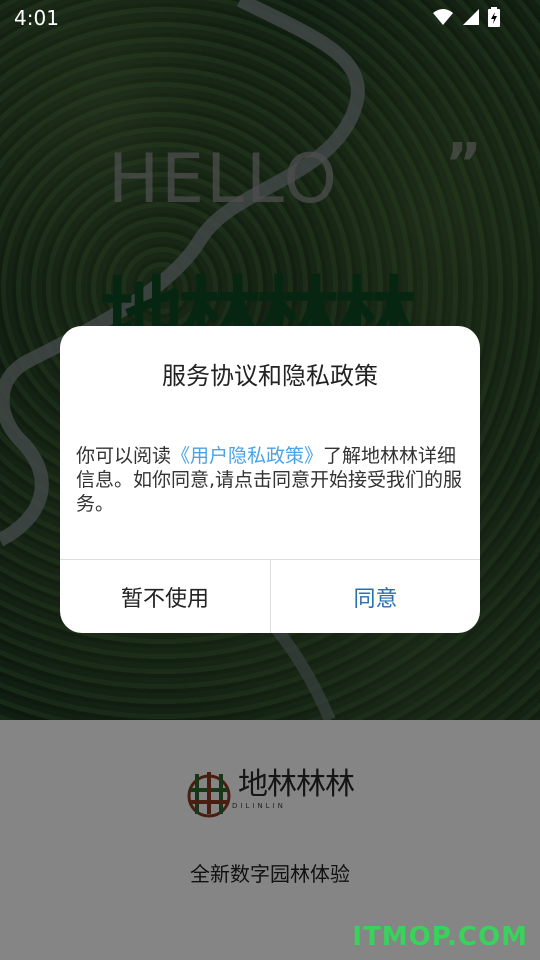 The image size is (540, 960). I want to click on dialog-title: 服务协议和隐私政策, so click(270, 376).